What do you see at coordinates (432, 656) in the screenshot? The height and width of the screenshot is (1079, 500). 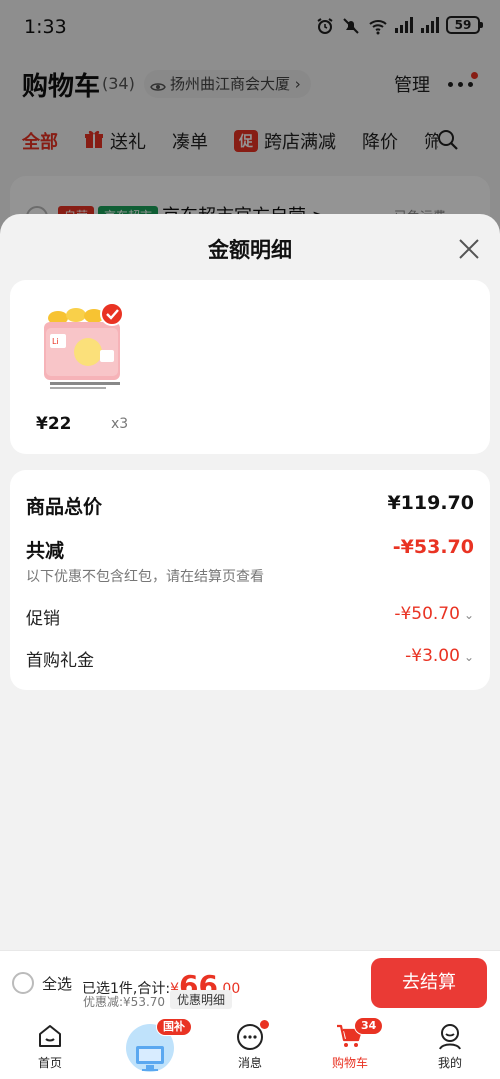 I see `first-purchase-gift-value: -¥3.00` at bounding box center [432, 656].